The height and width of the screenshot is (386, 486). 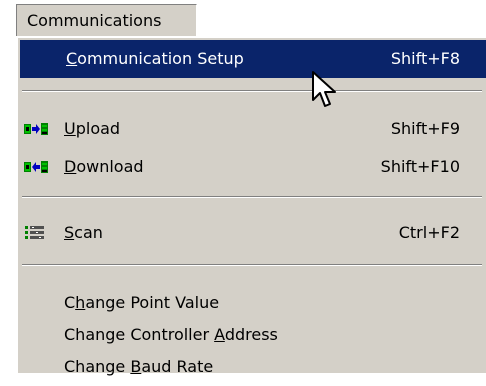 What do you see at coordinates (420, 166) in the screenshot?
I see `menu-item-shortcut: Shift+F10` at bounding box center [420, 166].